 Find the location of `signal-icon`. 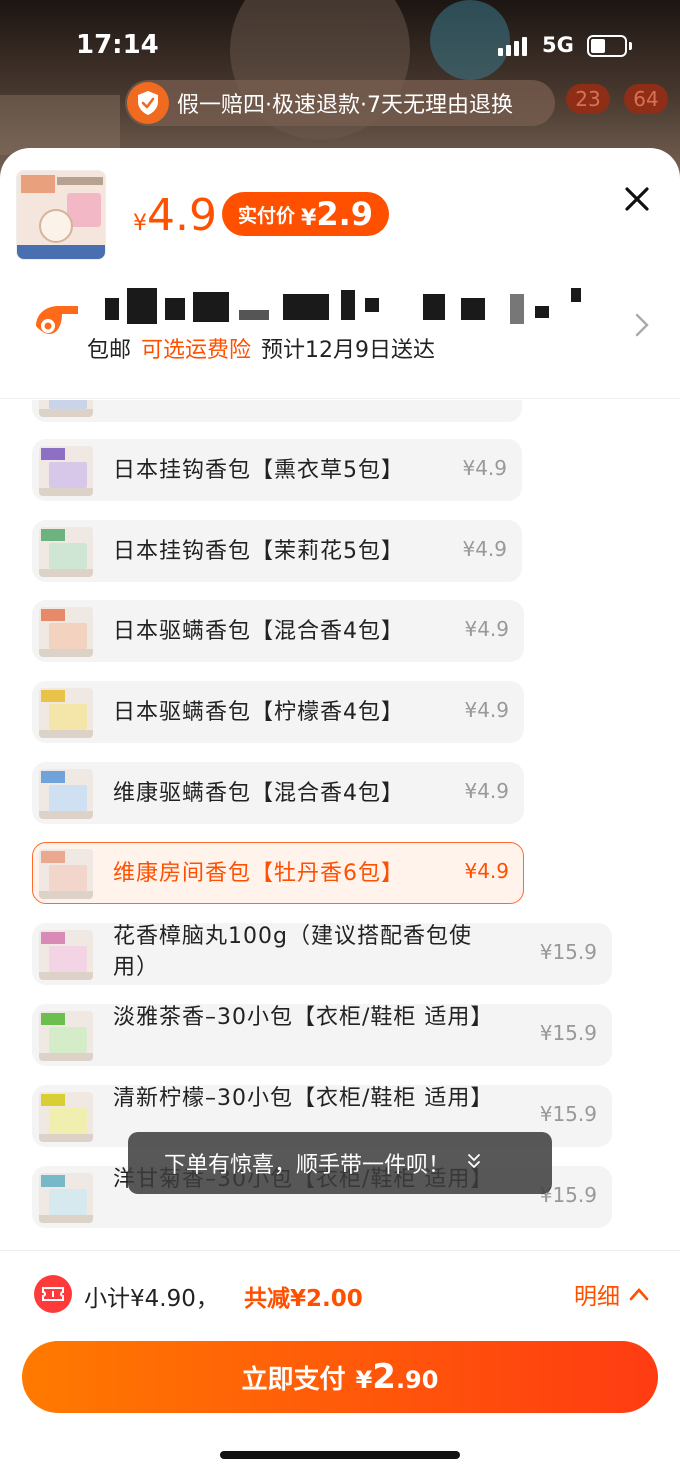

signal-icon is located at coordinates (512, 46).